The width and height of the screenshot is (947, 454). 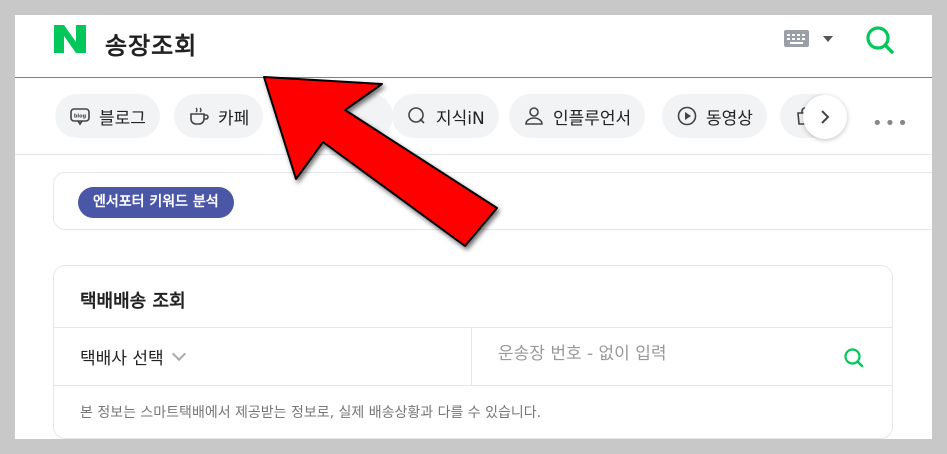 What do you see at coordinates (687, 116) in the screenshot?
I see `play-icon` at bounding box center [687, 116].